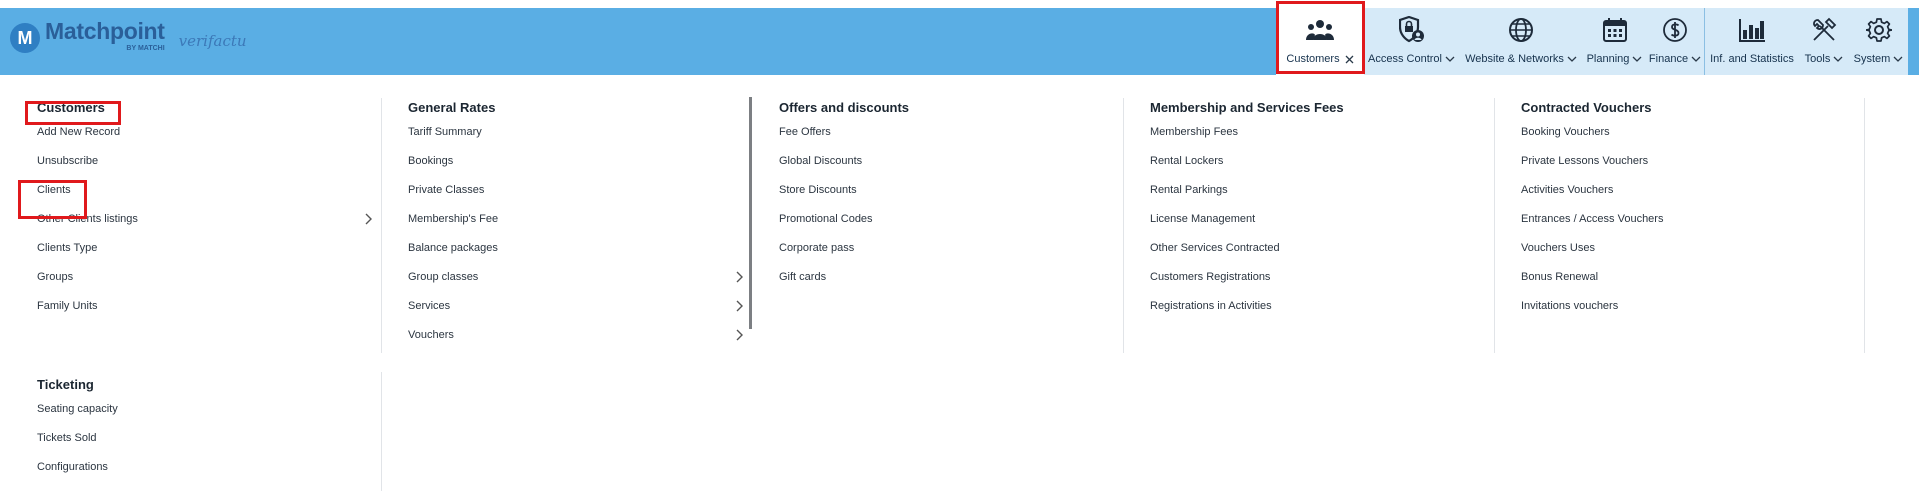  I want to click on menu-item-private-classes: Private Classes, so click(575, 197).